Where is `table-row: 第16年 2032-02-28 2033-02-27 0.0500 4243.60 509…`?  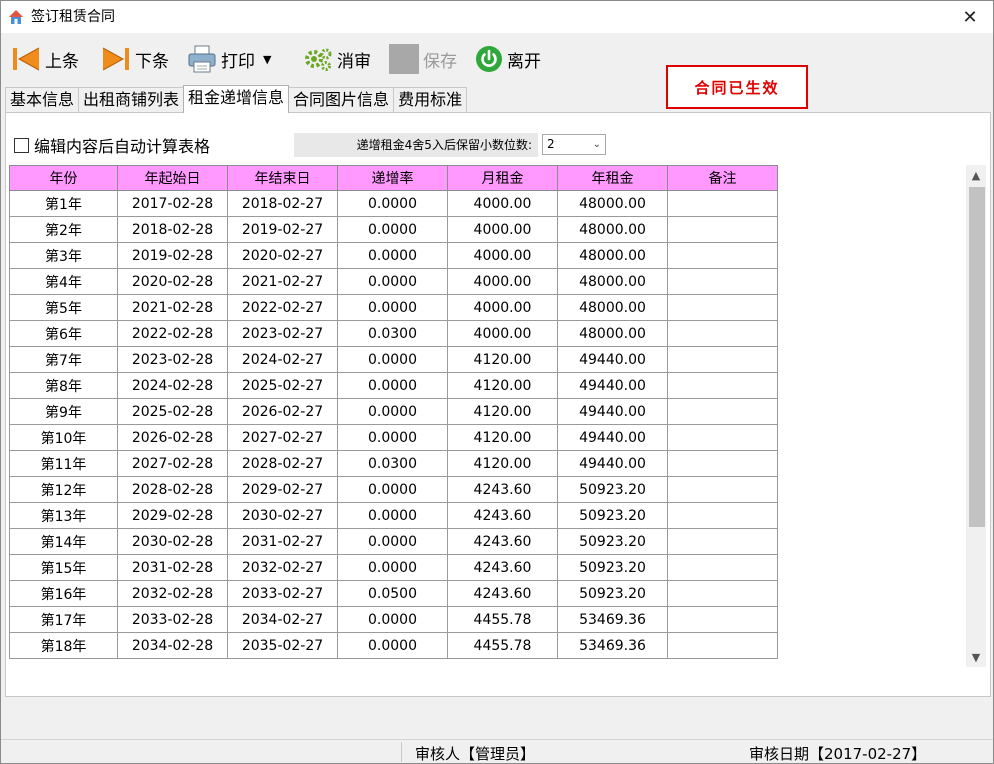 table-row: 第16年 2032-02-28 2033-02-27 0.0500 4243.60 509… is located at coordinates (393, 593).